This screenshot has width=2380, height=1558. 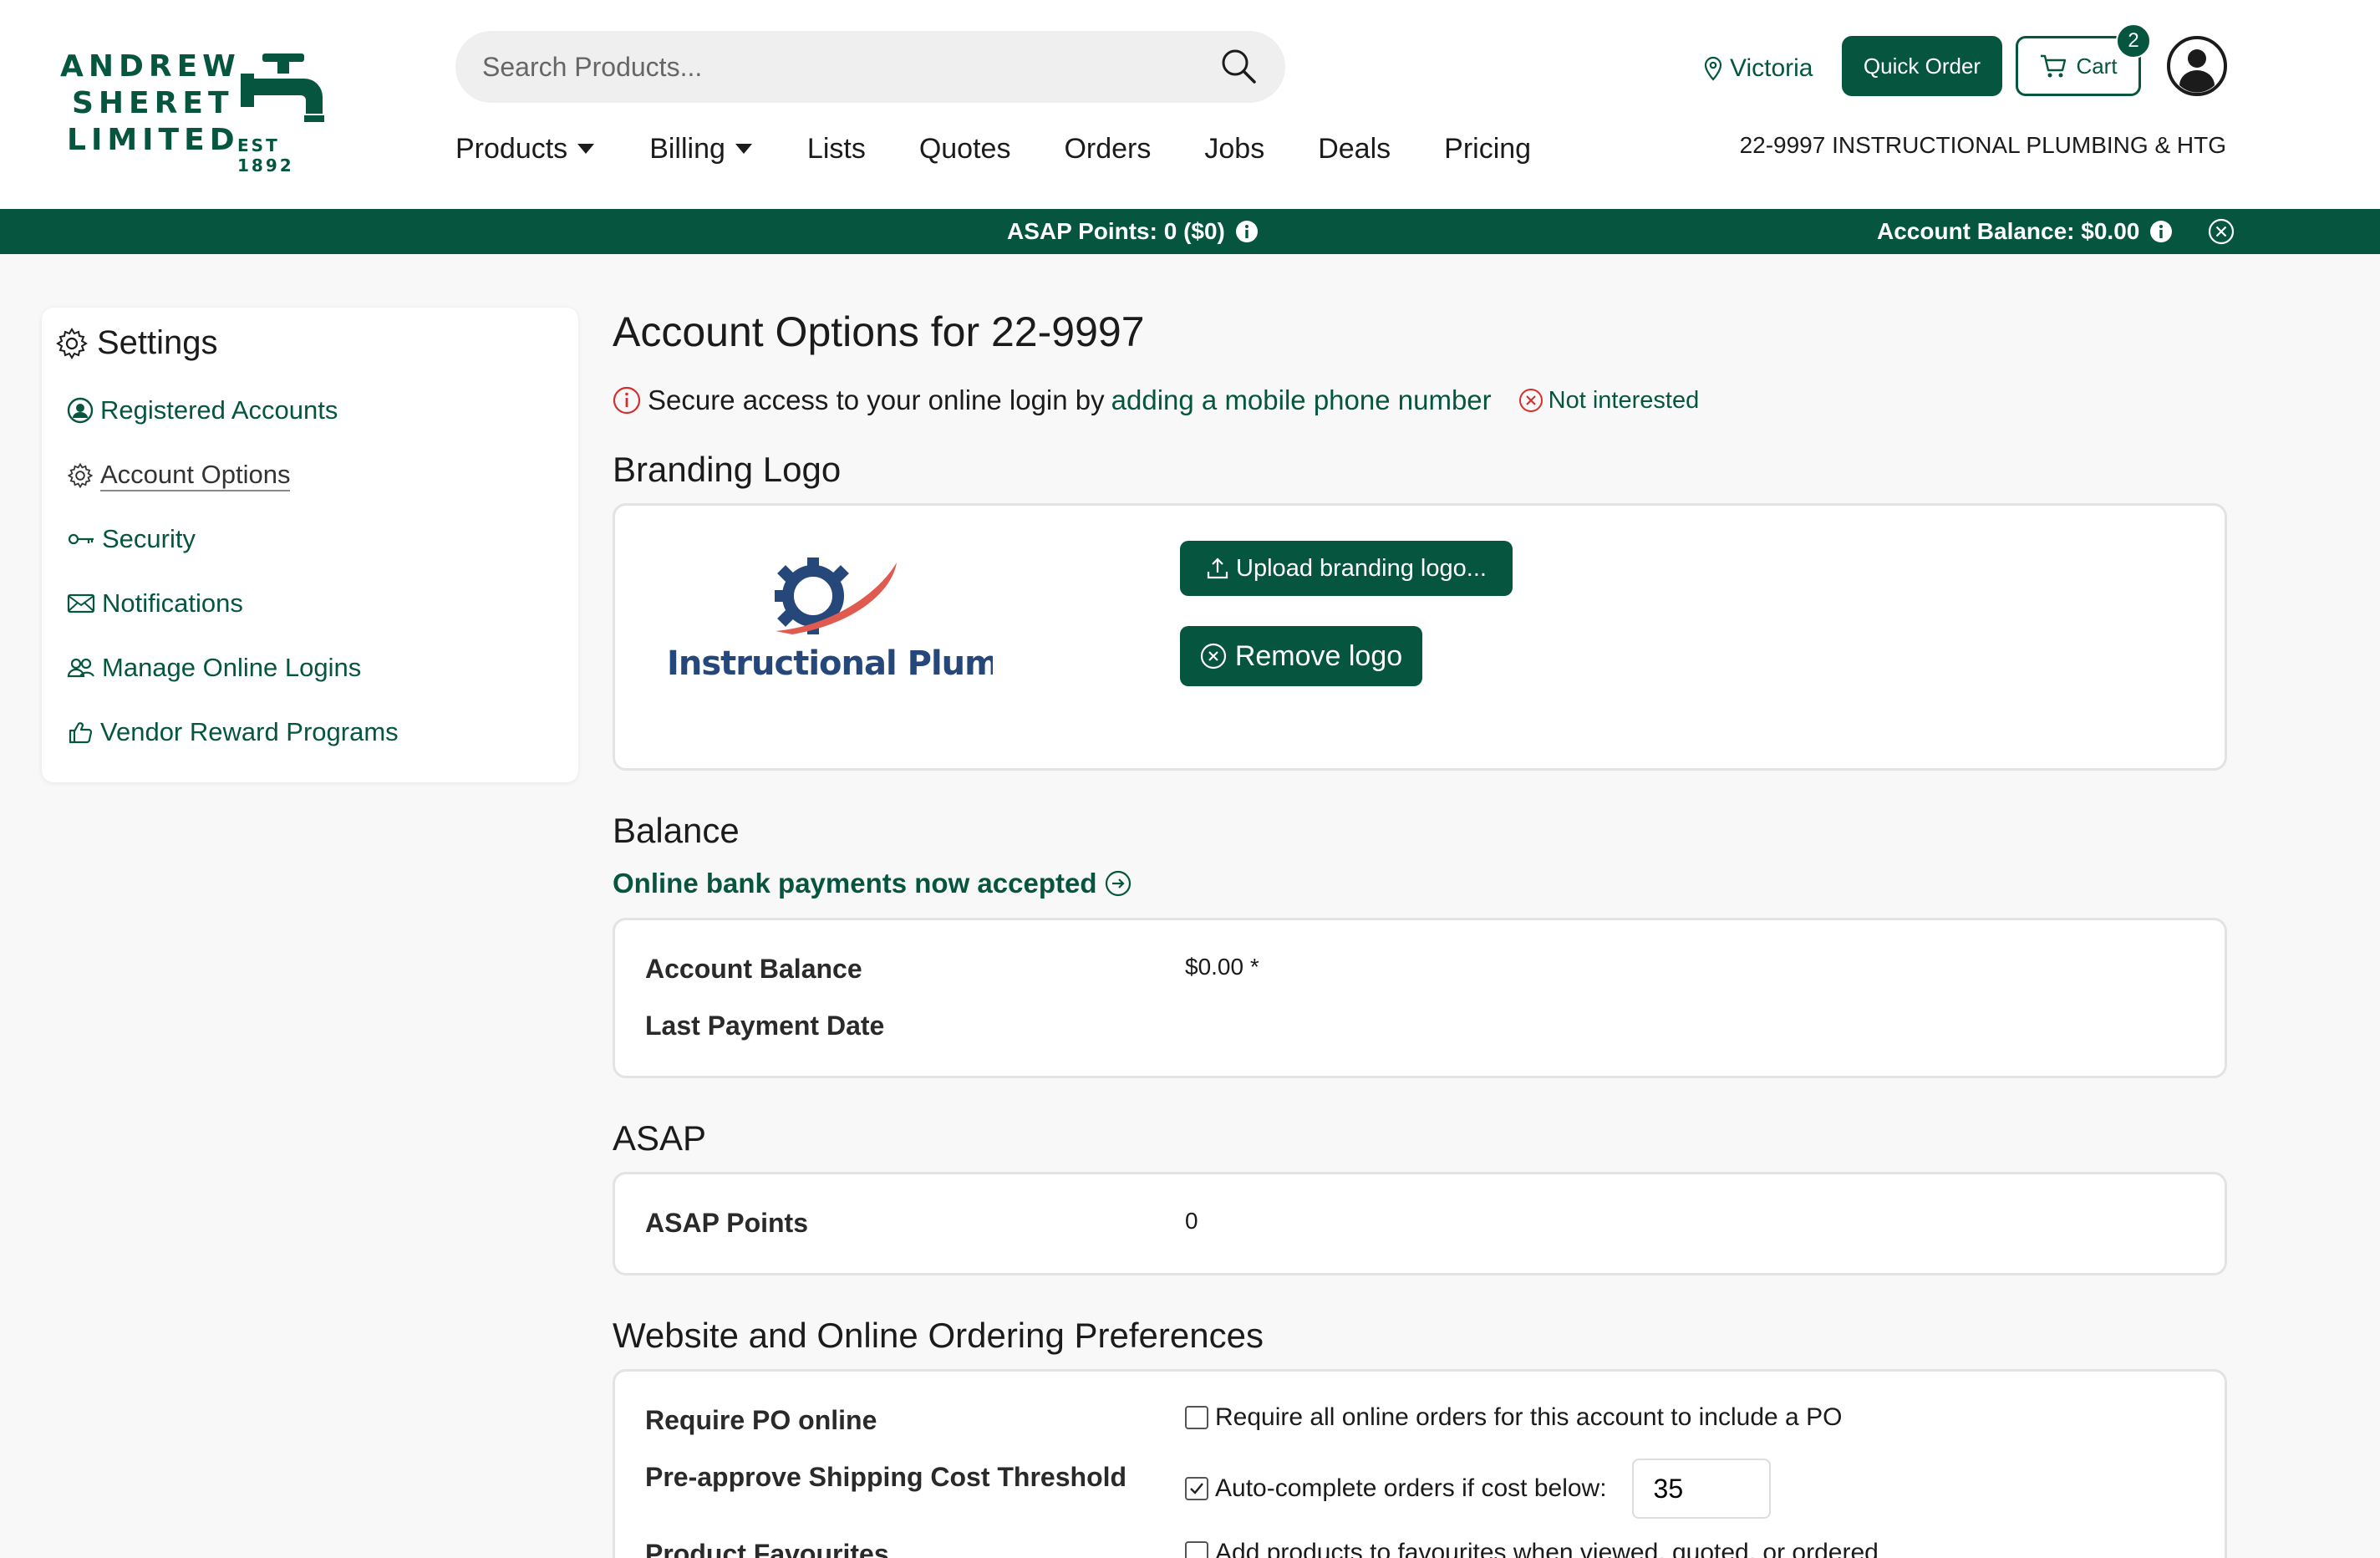 I want to click on nav-item-billing: Billing, so click(x=701, y=149).